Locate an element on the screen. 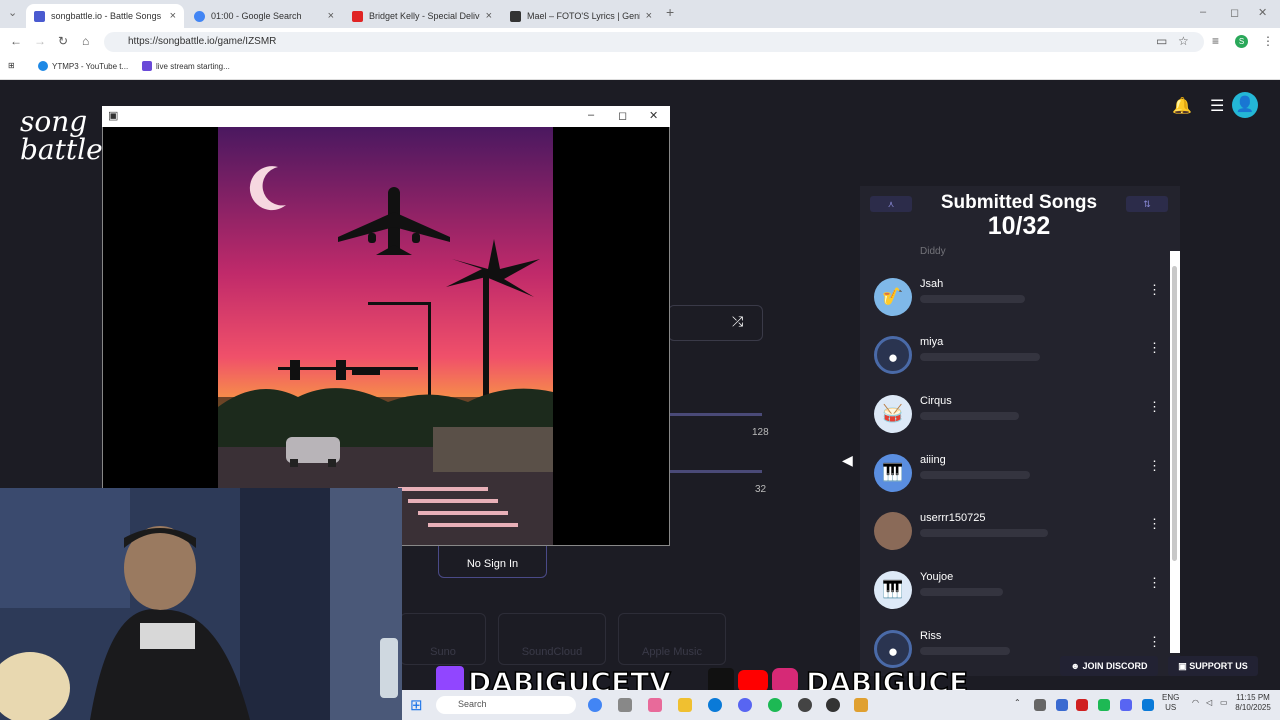 Image resolution: width=1280 pixels, height=720 pixels. tab-genius: Mael – FOTO'S Lyrics | Genius L × is located at coordinates (581, 16).